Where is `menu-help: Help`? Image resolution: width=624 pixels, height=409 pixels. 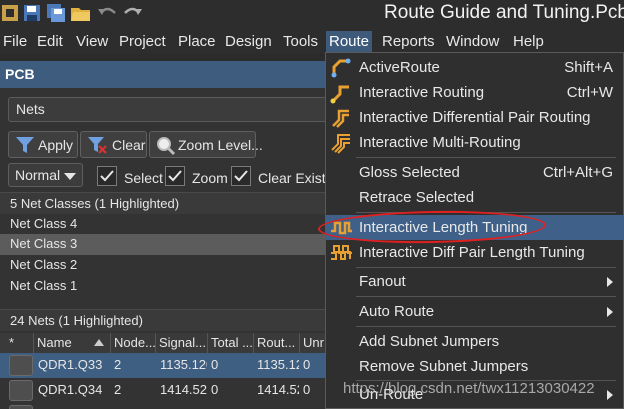
menu-help: Help is located at coordinates (528, 42).